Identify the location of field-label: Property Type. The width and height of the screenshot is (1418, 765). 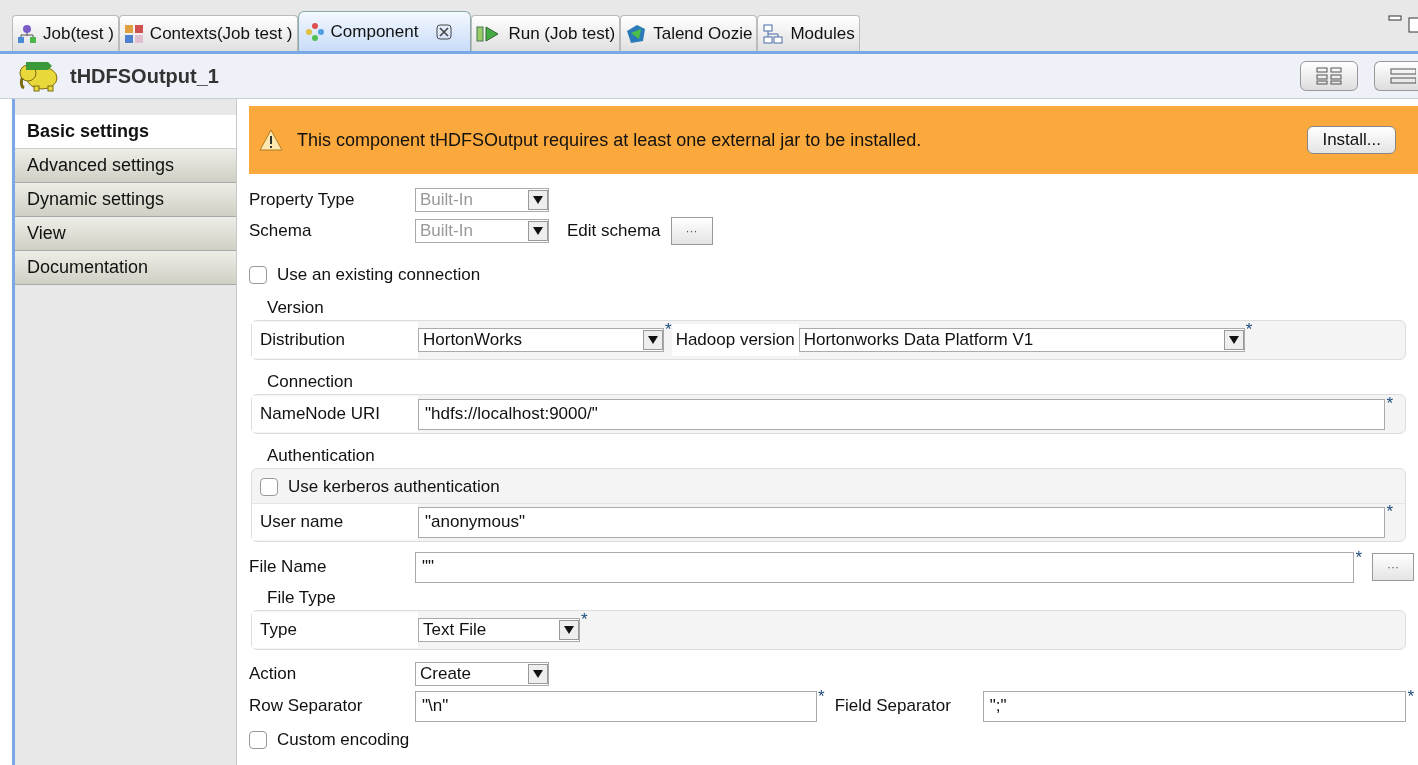
(302, 199).